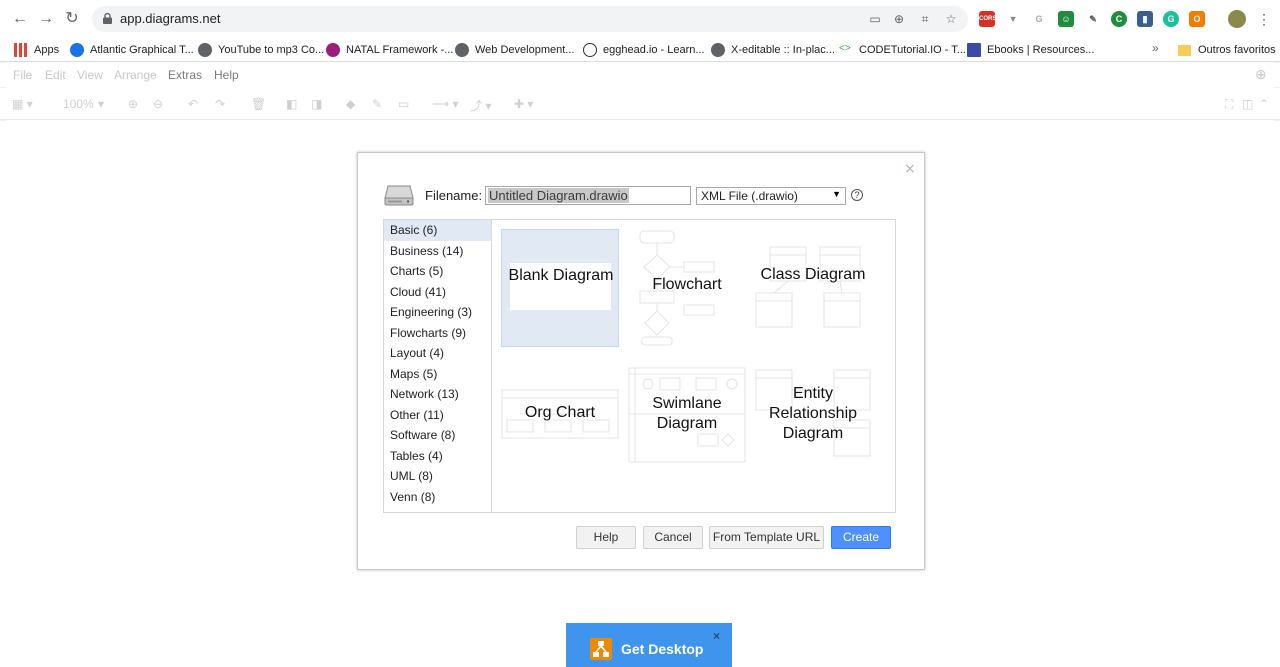 The width and height of the screenshot is (1280, 667). Describe the element at coordinates (1229, 104) in the screenshot. I see `fullscreen-icon: ⛶` at that location.